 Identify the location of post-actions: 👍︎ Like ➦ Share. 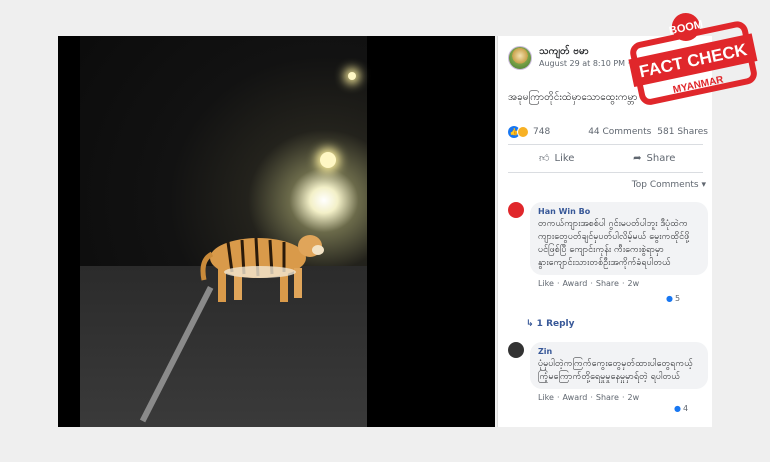
(606, 158).